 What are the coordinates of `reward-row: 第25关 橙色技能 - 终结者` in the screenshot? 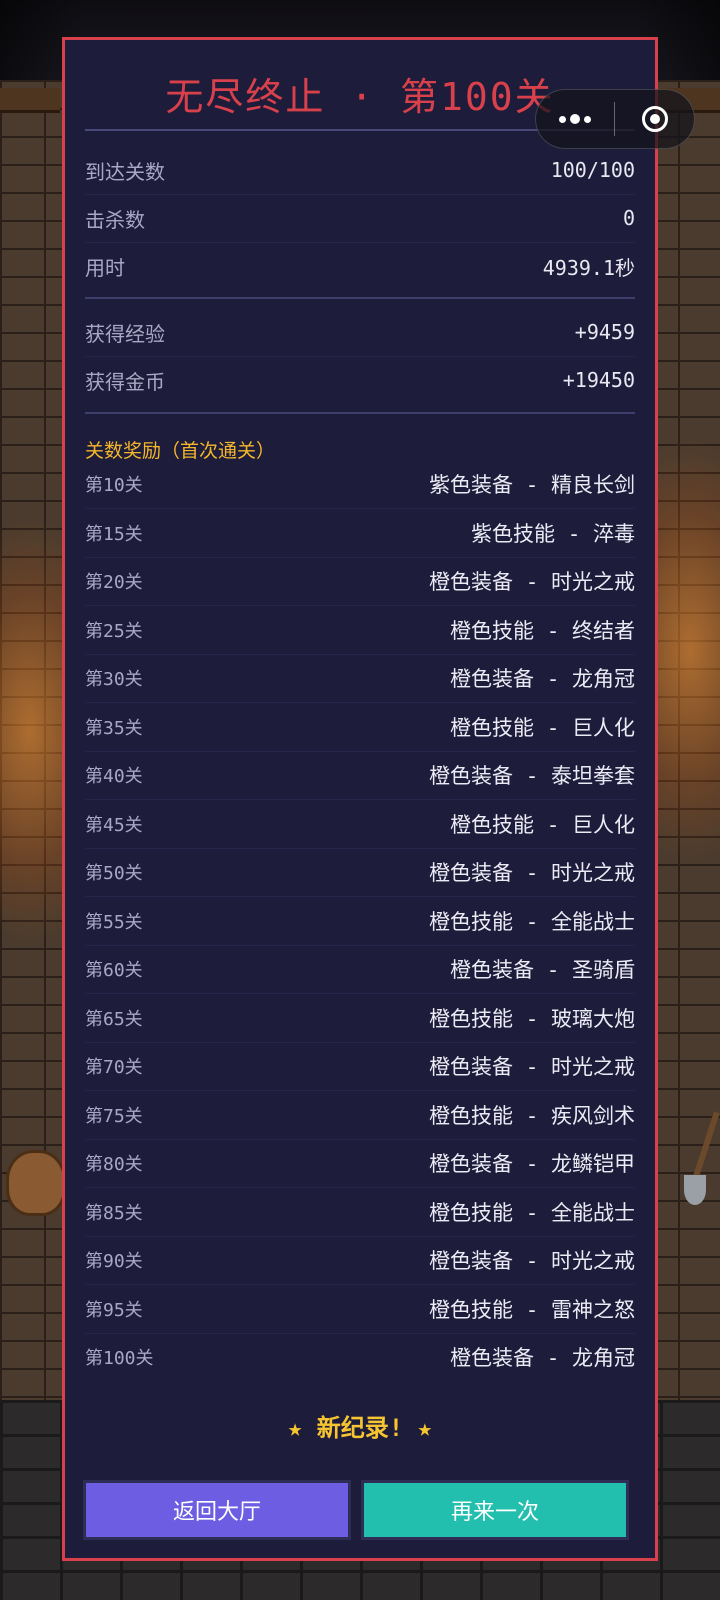 It's located at (360, 630).